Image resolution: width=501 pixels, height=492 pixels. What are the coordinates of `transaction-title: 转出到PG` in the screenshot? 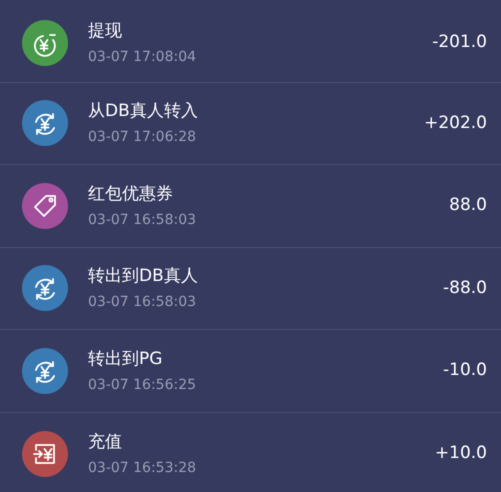 It's located at (126, 359).